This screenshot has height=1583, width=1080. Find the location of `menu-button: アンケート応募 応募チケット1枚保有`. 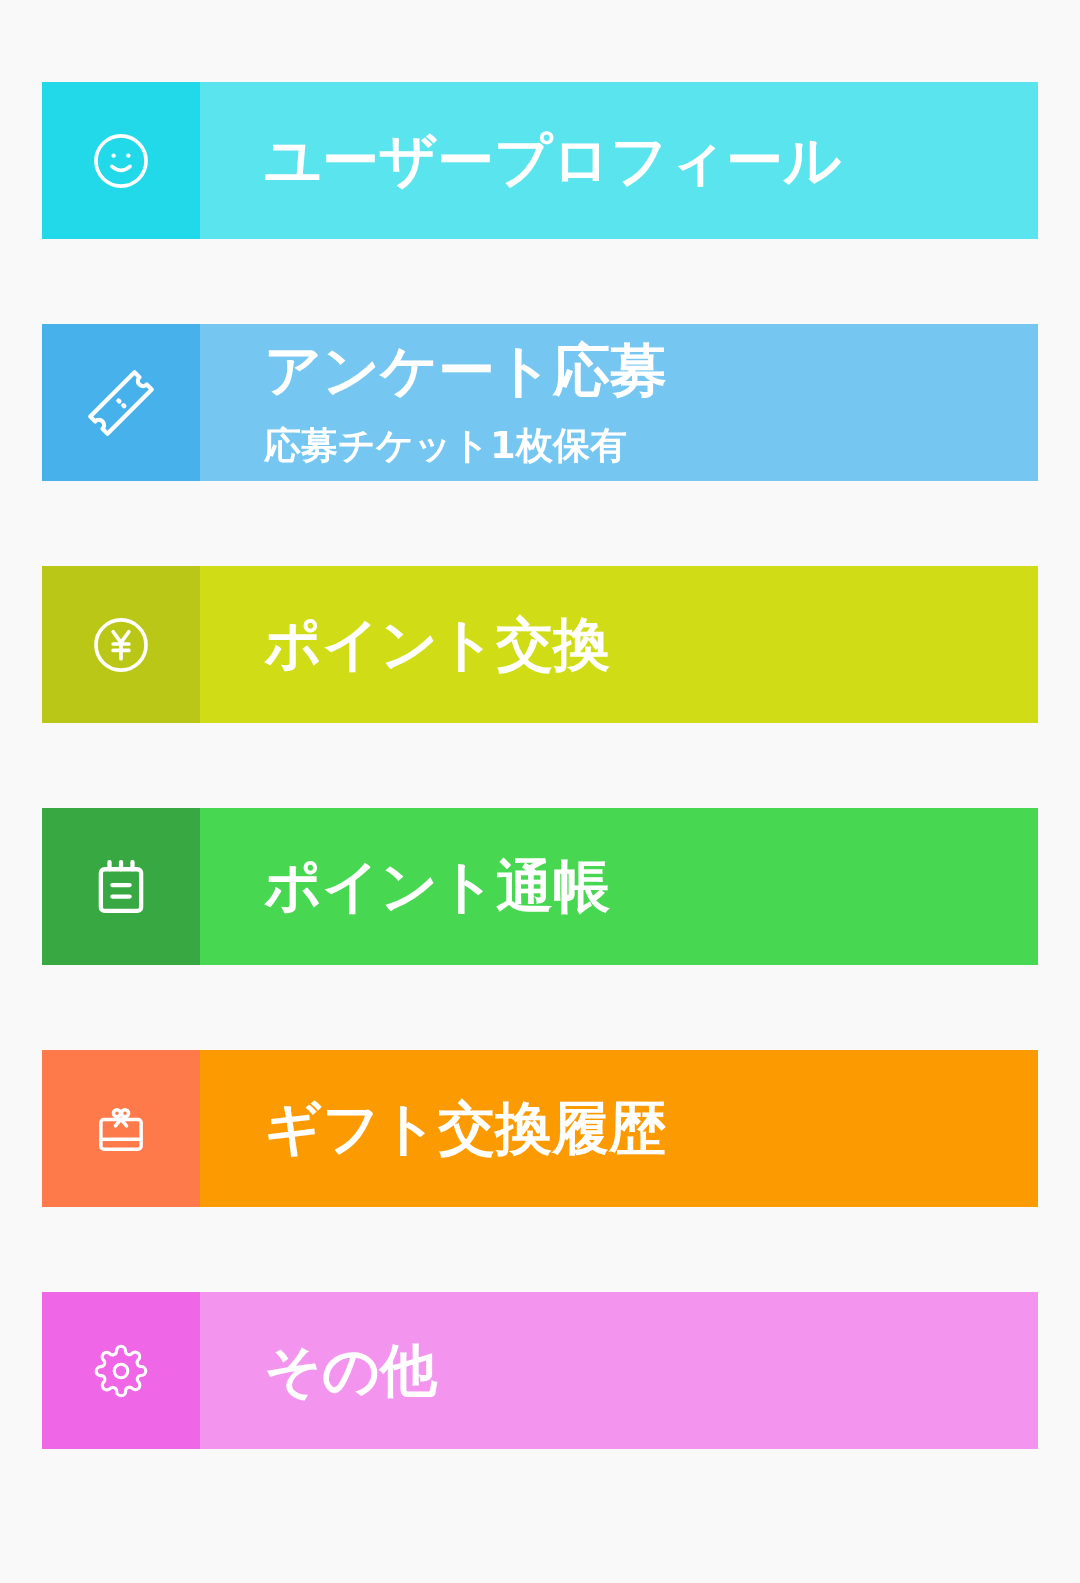

menu-button: アンケート応募 応募チケット1枚保有 is located at coordinates (540, 402).